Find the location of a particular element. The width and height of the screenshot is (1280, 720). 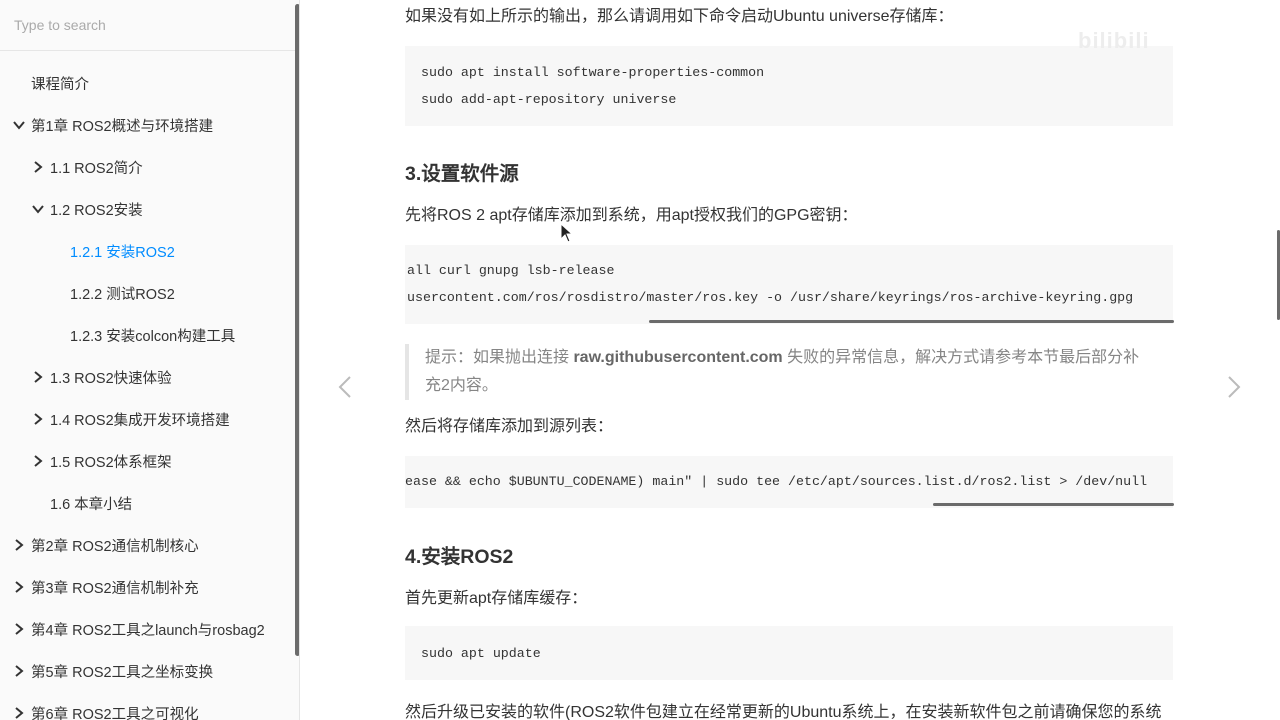

sidebar-item-label: 1.2.1 安装ROS2 is located at coordinates (122, 252).